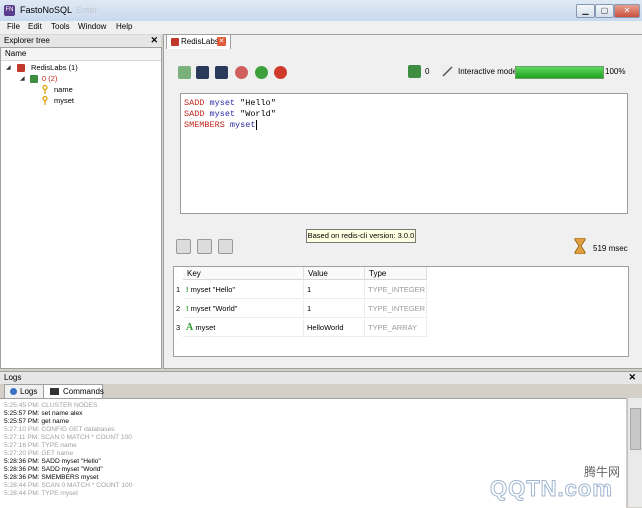 The width and height of the screenshot is (642, 508). What do you see at coordinates (73, 391) in the screenshot?
I see `tab-commands: Commands` at bounding box center [73, 391].